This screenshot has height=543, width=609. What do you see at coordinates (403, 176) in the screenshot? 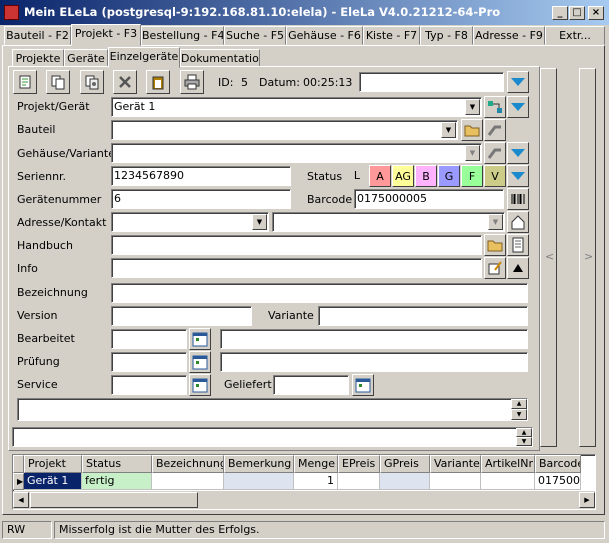
I see `status-button-2: AG` at bounding box center [403, 176].